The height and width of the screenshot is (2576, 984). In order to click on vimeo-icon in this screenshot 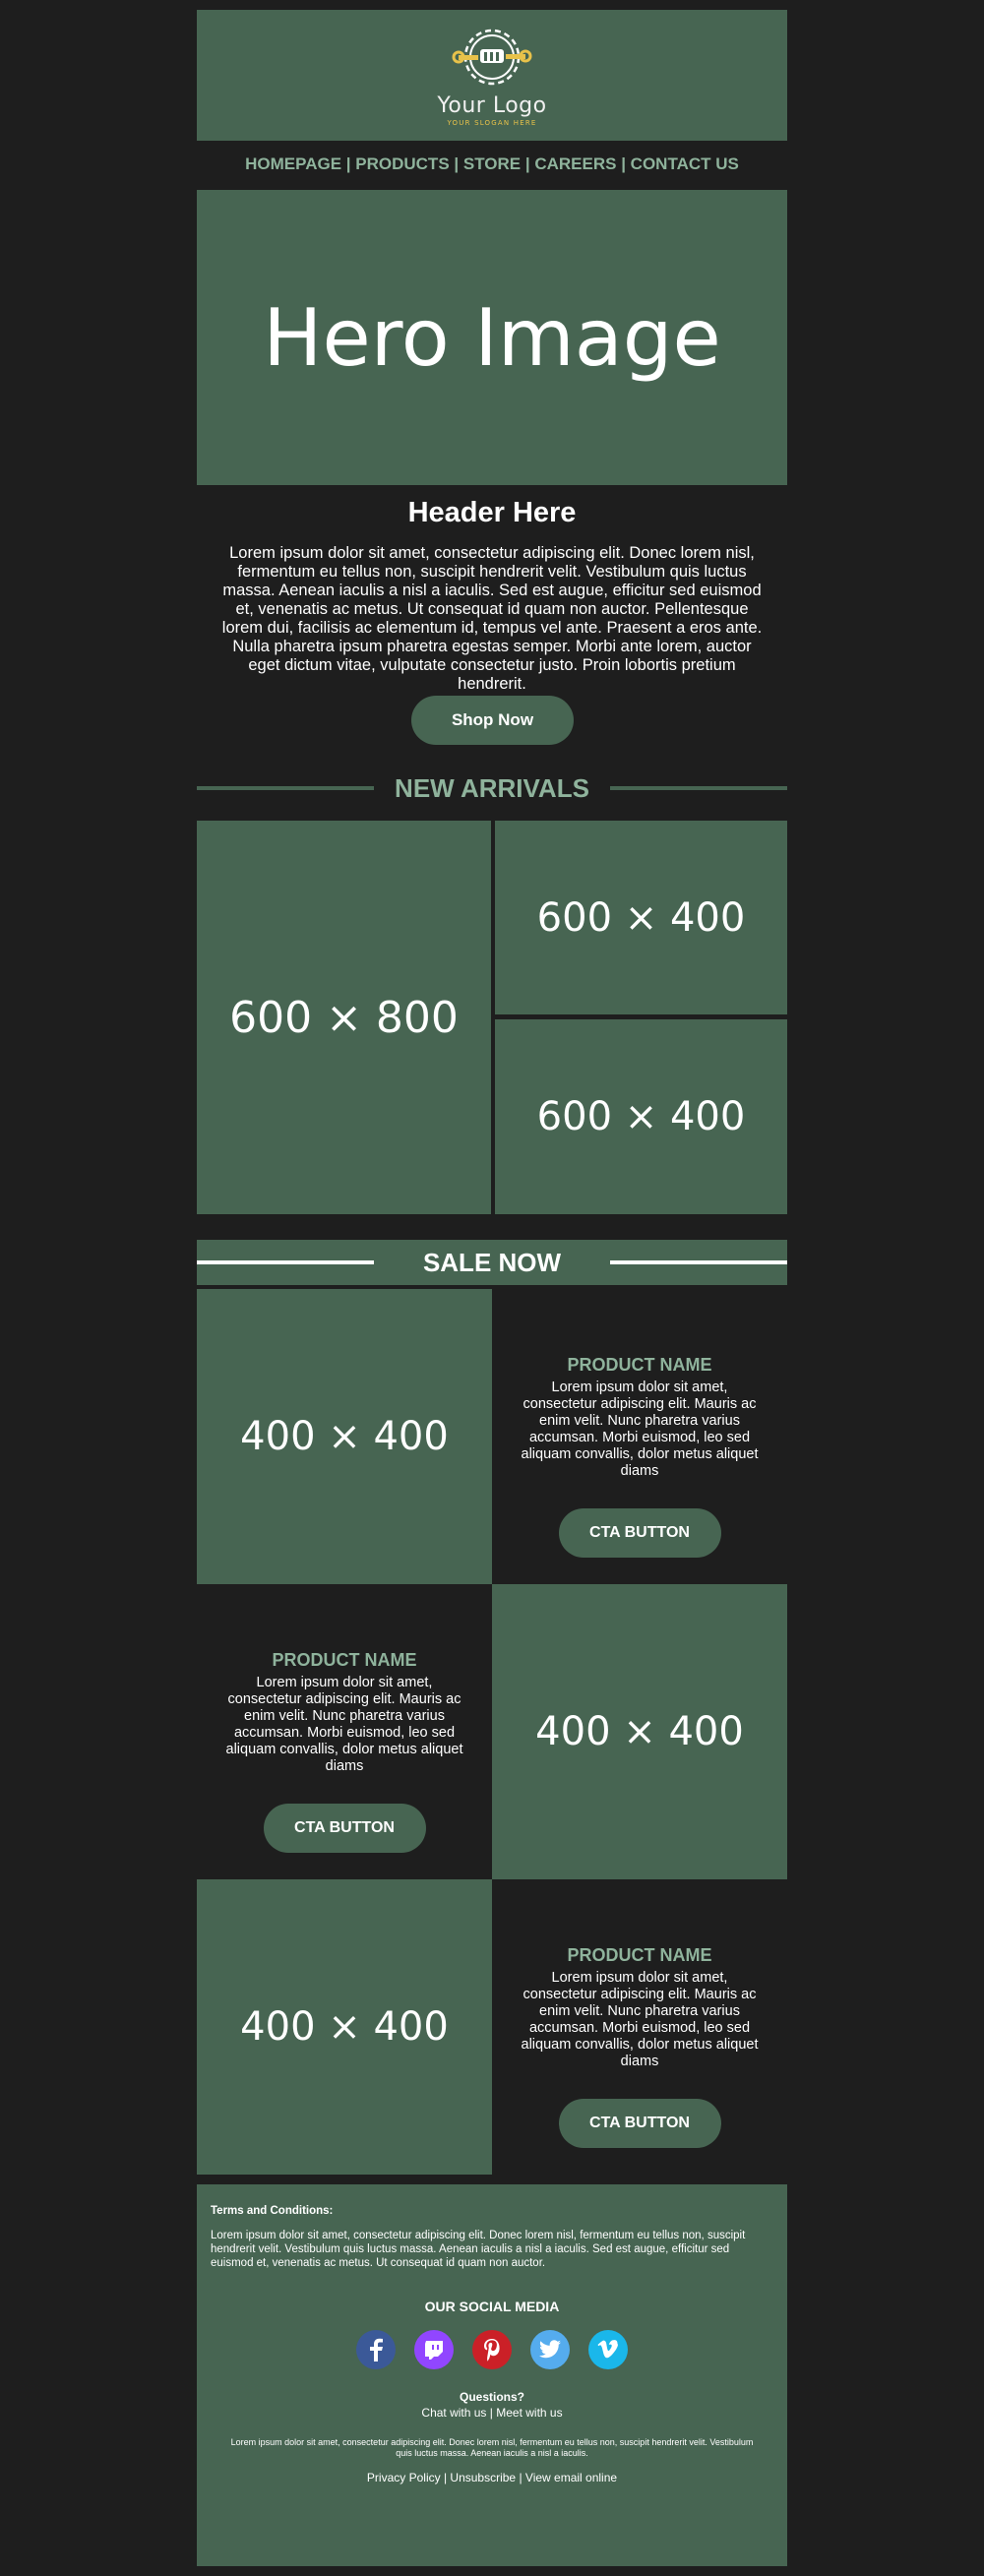, I will do `click(608, 2349)`.